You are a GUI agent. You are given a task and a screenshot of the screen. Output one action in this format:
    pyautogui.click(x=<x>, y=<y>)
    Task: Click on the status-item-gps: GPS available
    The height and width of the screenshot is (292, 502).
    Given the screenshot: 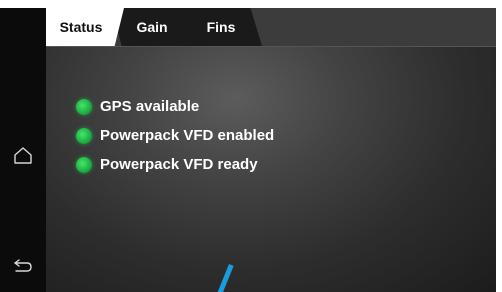 What is the action you would take?
    pyautogui.click(x=175, y=106)
    